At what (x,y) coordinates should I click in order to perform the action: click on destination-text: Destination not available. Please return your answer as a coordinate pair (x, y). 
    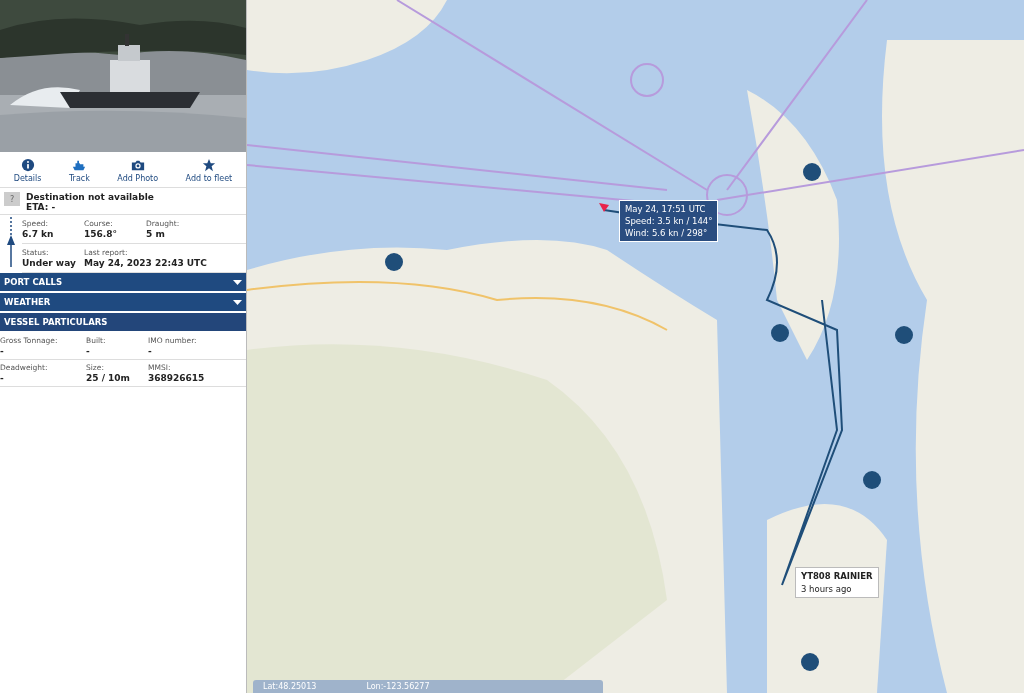
    Looking at the image, I should click on (90, 197).